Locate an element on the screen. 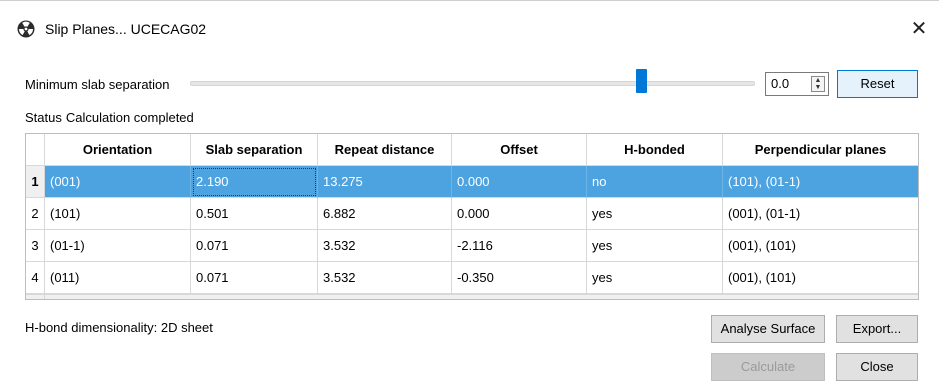 This screenshot has height=386, width=939. col-header-perpendicular-planes: Perpendicular planes is located at coordinates (820, 150).